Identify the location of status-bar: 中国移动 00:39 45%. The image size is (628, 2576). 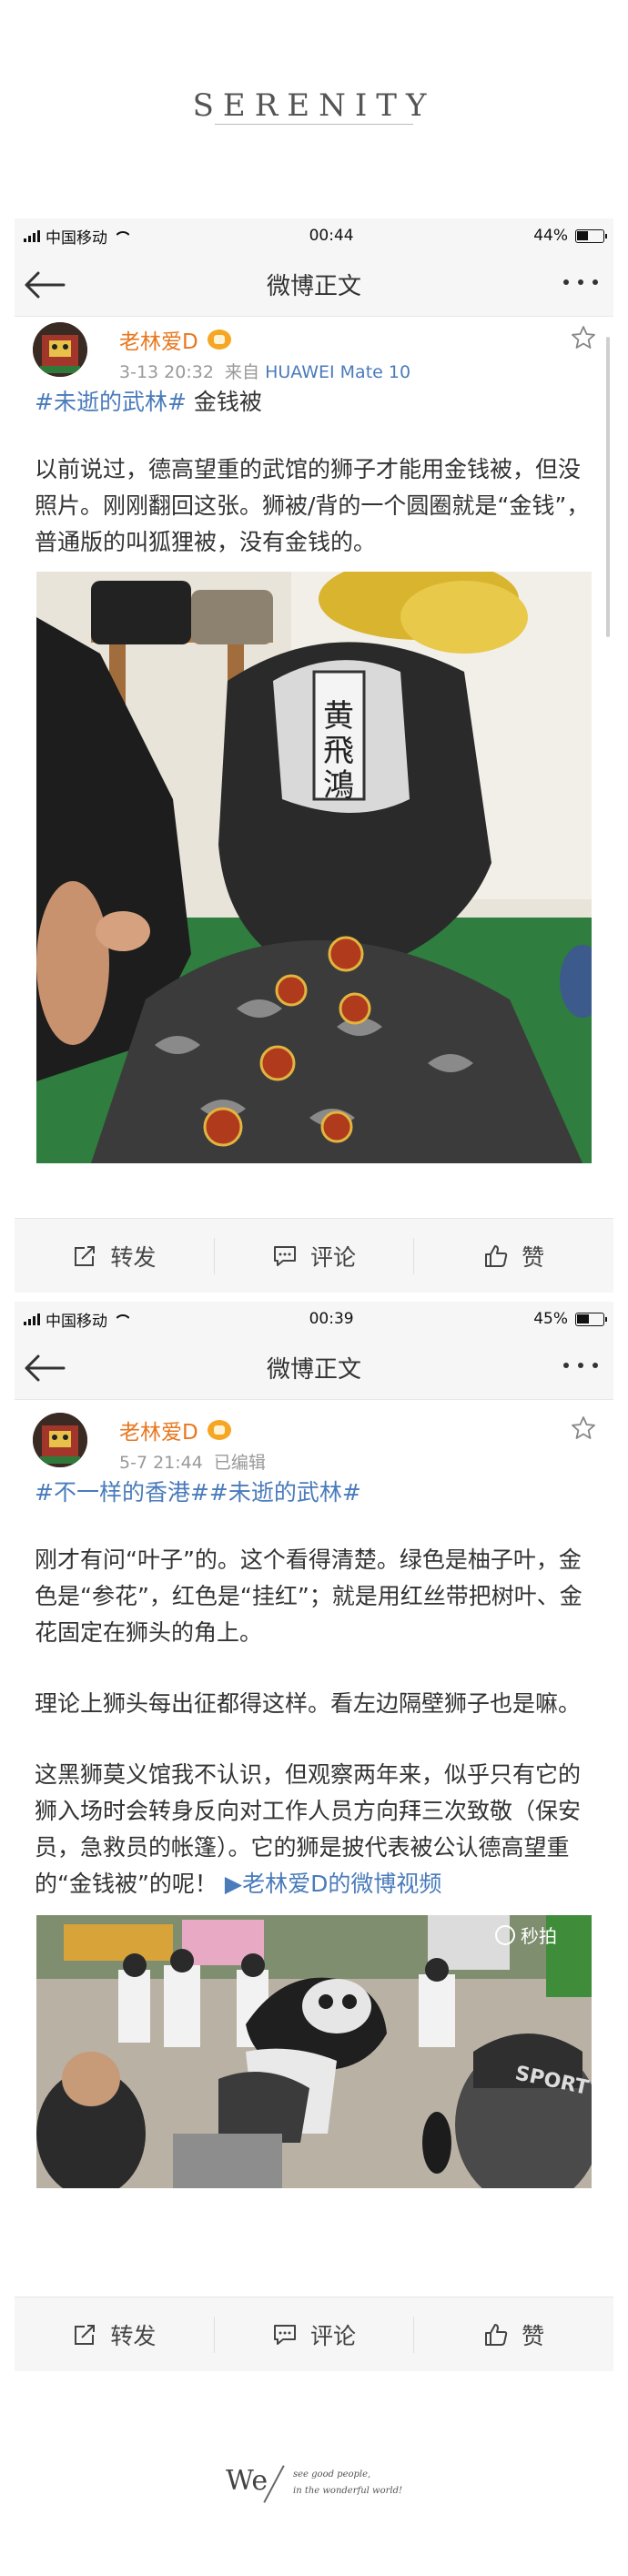
(314, 1319).